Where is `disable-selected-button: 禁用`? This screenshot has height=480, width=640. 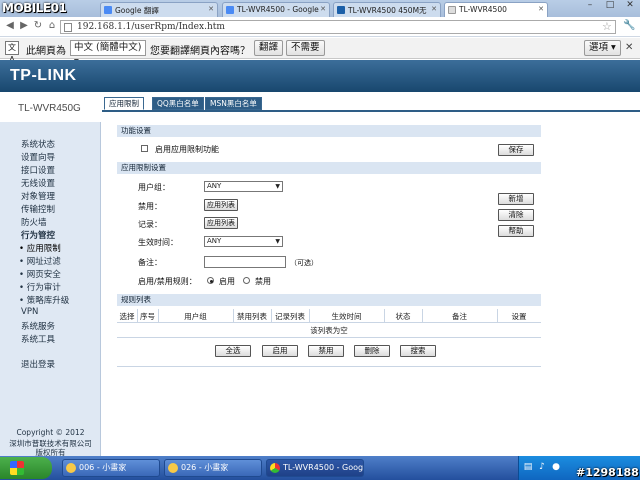
disable-selected-button: 禁用 is located at coordinates (326, 351).